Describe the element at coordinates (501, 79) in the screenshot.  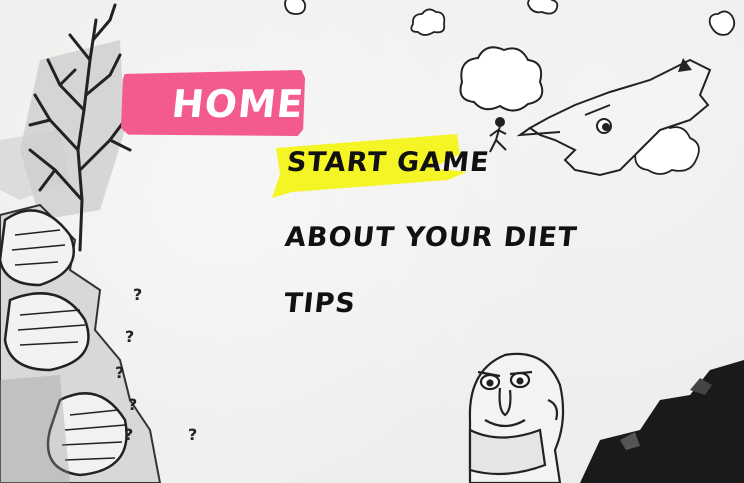
I see `cloud-icon` at that location.